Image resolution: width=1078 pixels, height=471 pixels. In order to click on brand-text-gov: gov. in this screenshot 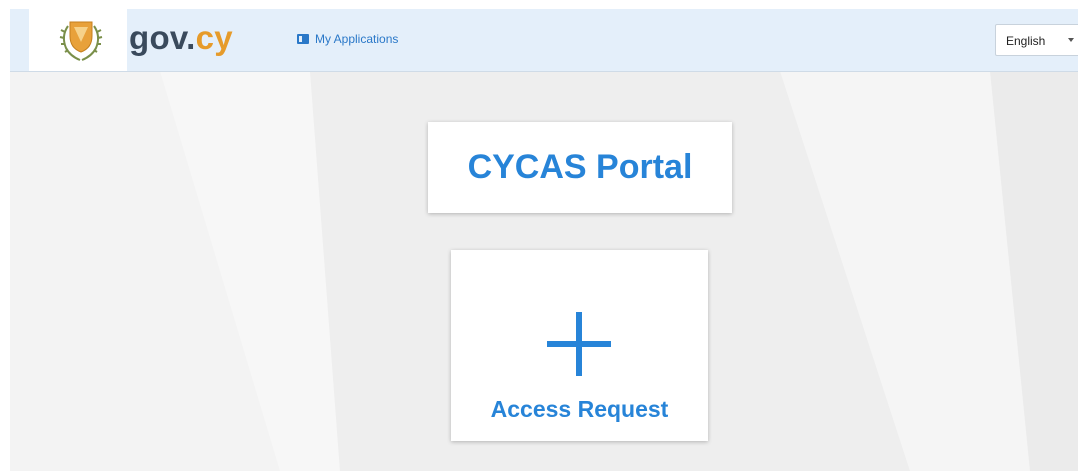, I will do `click(162, 37)`.